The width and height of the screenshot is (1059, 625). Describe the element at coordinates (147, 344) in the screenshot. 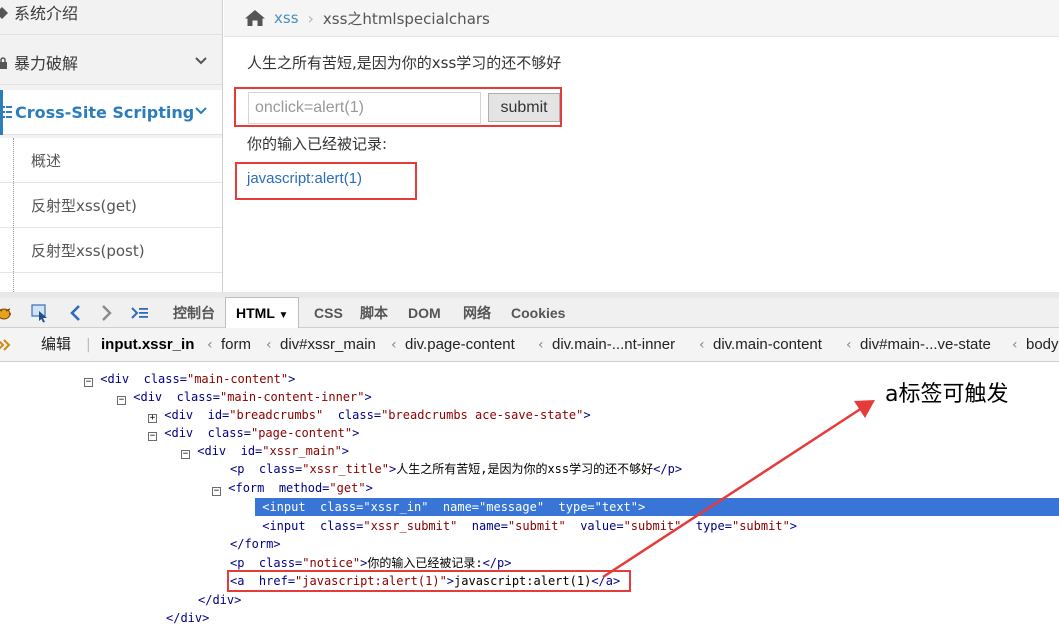

I see `breadcrumb-node: input.xssr_in` at that location.